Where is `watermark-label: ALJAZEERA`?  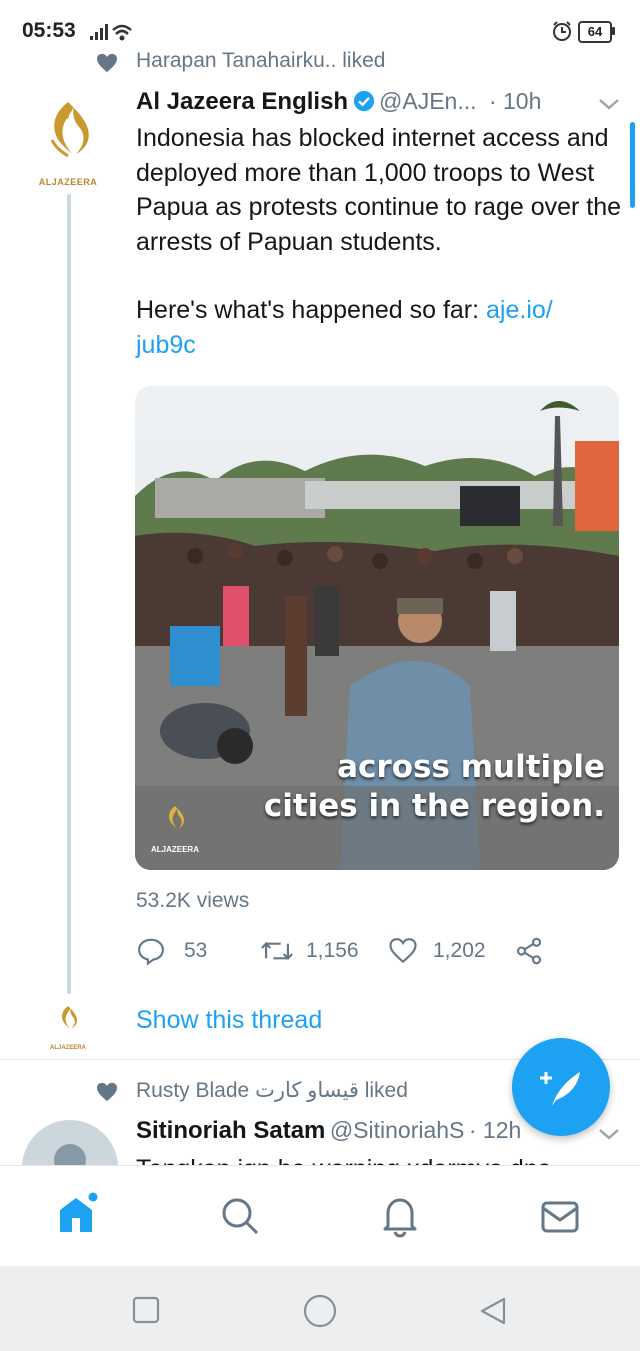
watermark-label: ALJAZEERA is located at coordinates (174, 849).